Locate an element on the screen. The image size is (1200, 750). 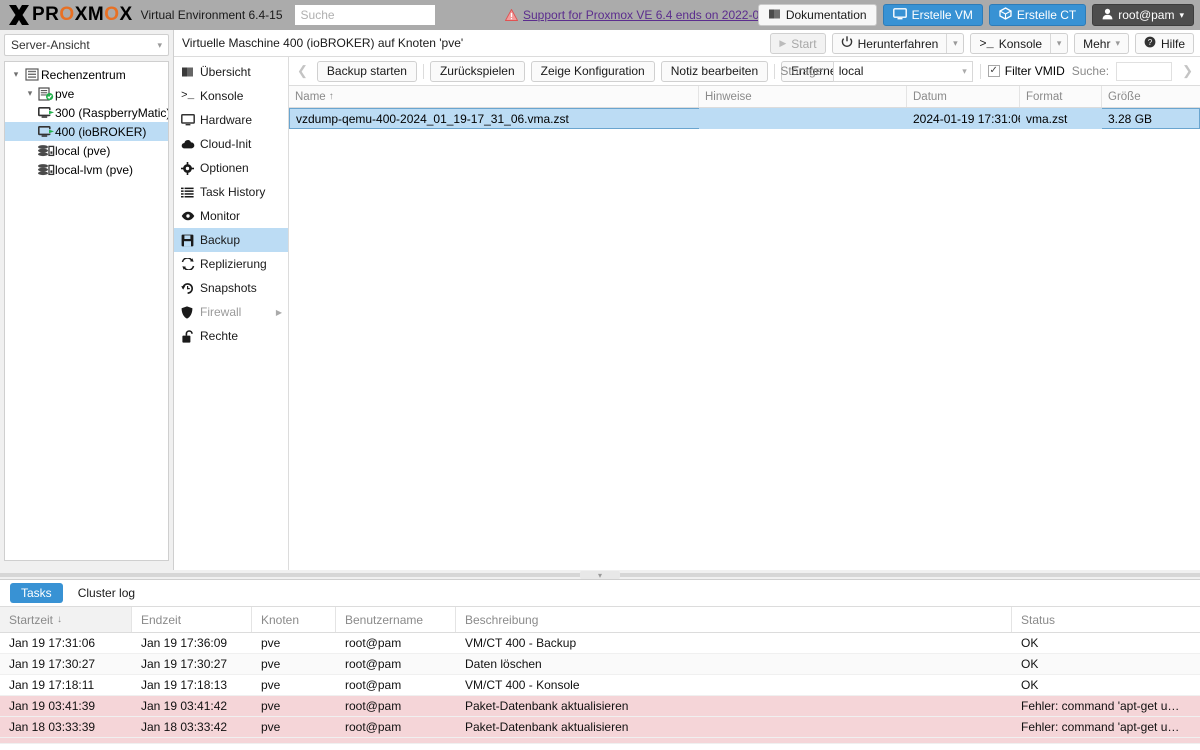
panel-splitter: ▾ is located at coordinates (600, 575).